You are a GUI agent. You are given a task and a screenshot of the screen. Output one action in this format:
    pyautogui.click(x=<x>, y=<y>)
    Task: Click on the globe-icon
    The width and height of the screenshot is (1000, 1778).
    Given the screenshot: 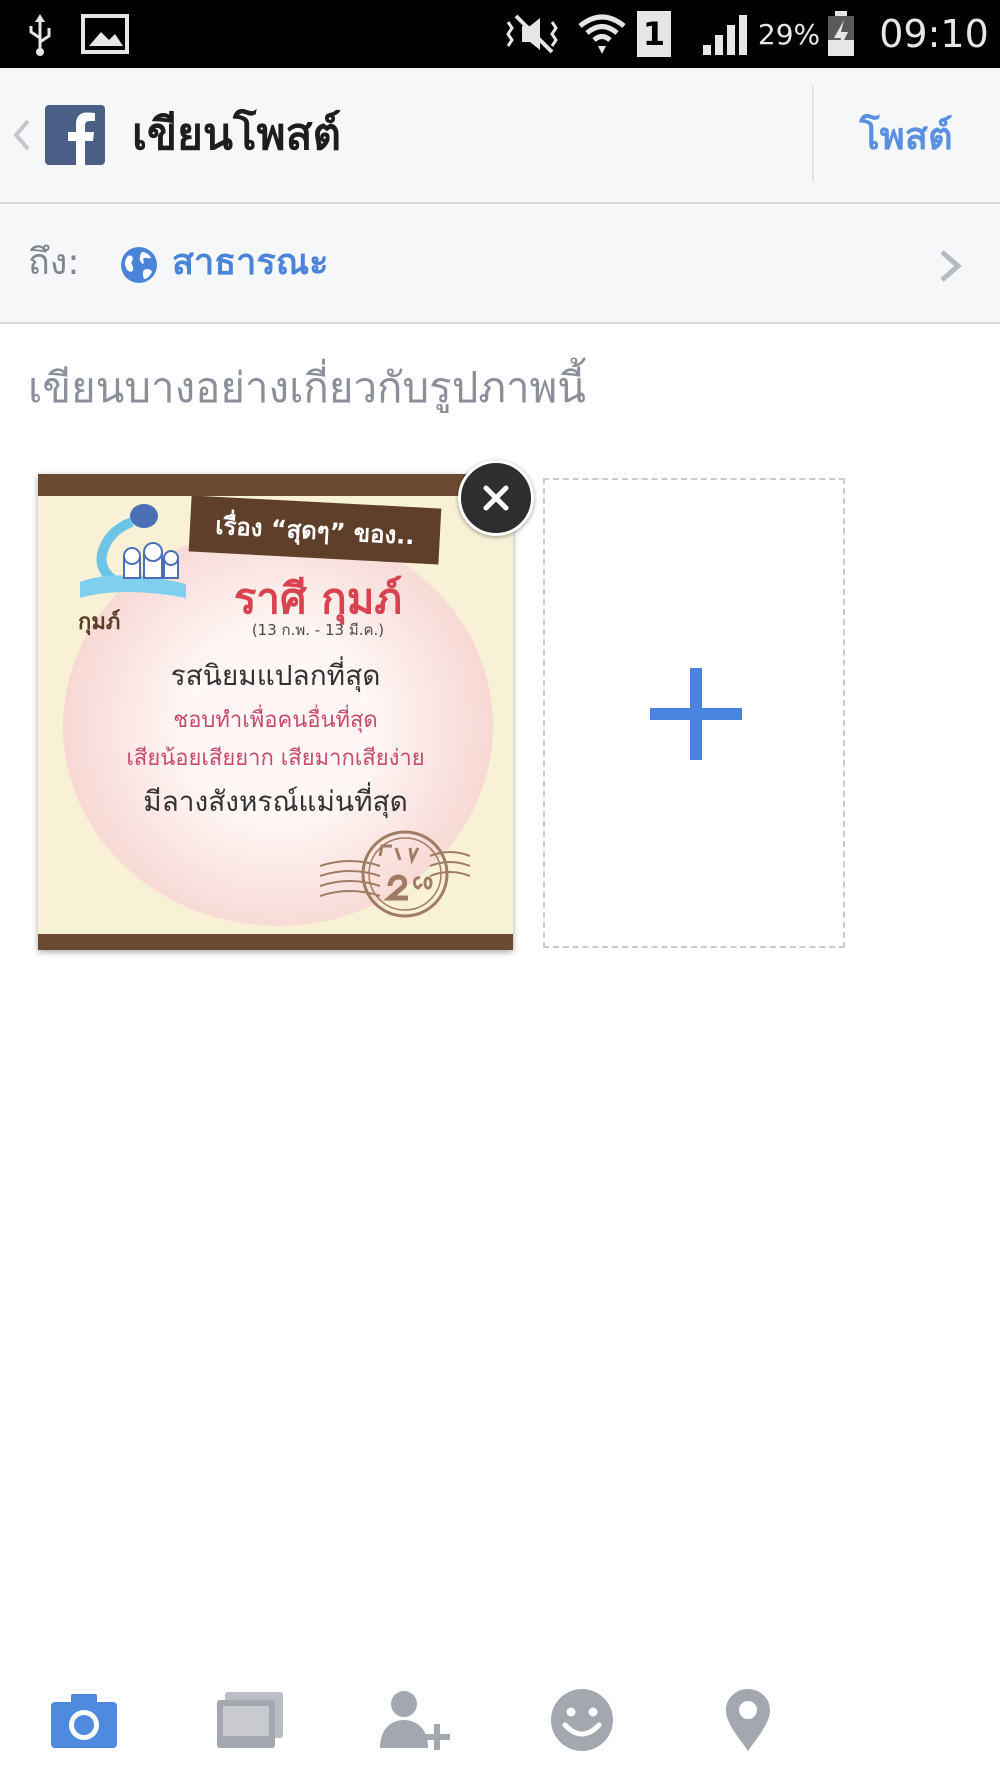 What is the action you would take?
    pyautogui.click(x=139, y=265)
    